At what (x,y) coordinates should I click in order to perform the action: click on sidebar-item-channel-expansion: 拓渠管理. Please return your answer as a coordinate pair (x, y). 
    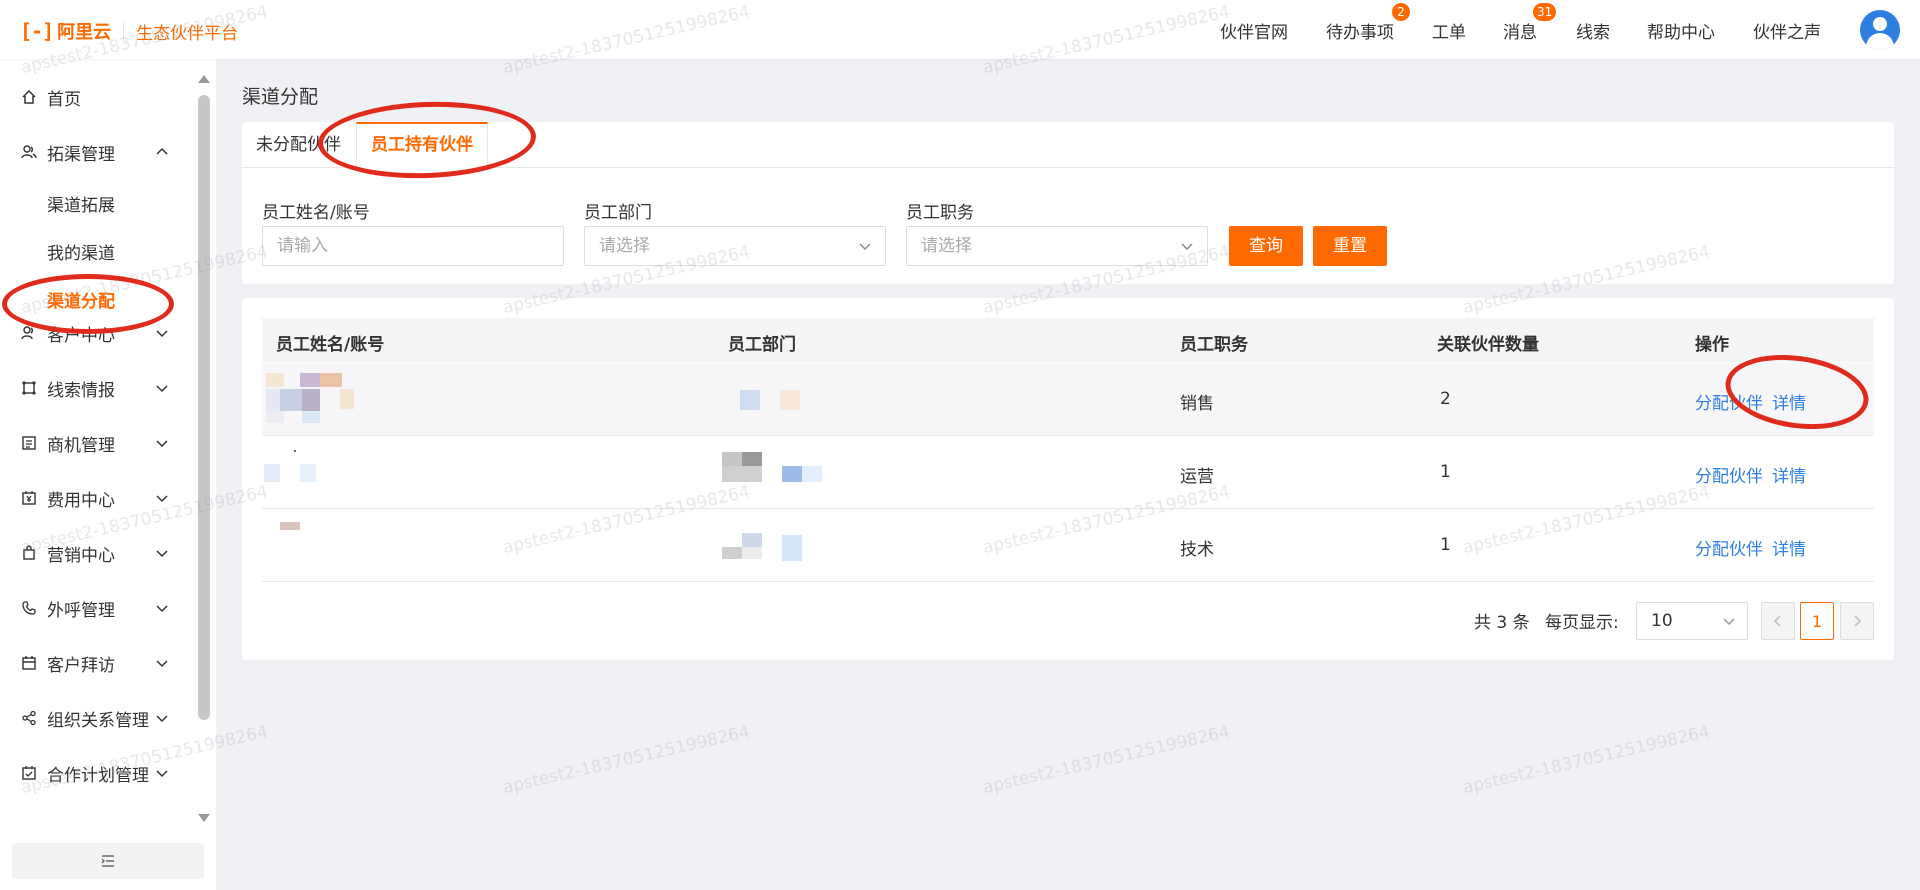
    Looking at the image, I should click on (98, 152).